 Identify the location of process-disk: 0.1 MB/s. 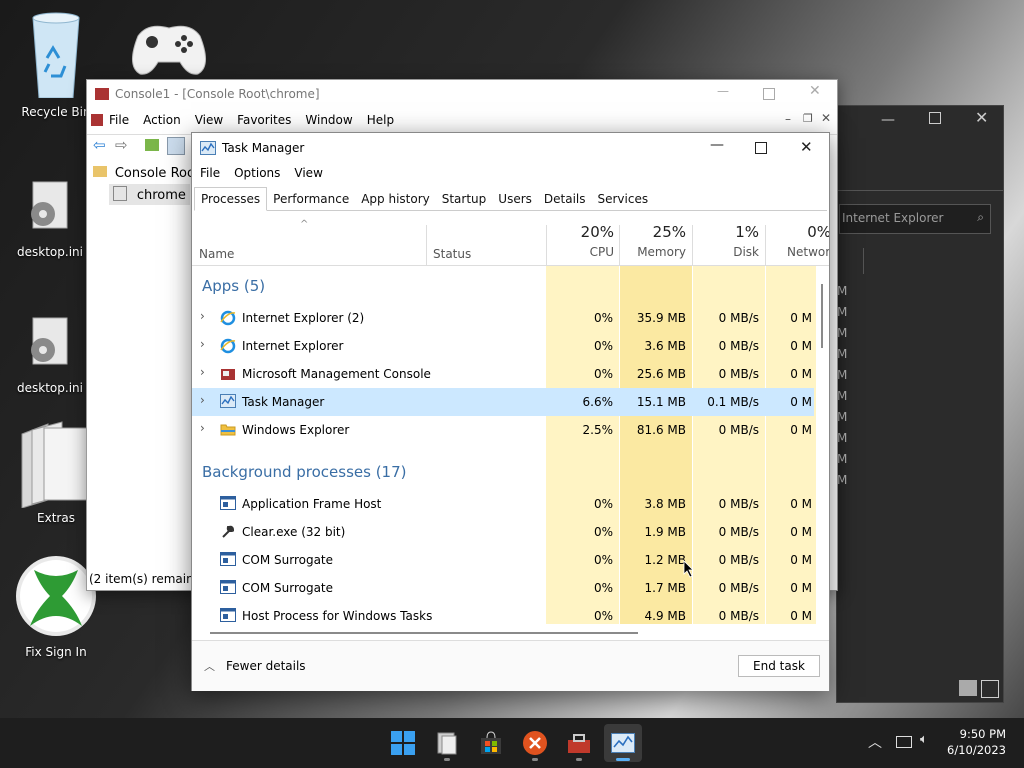
(733, 402).